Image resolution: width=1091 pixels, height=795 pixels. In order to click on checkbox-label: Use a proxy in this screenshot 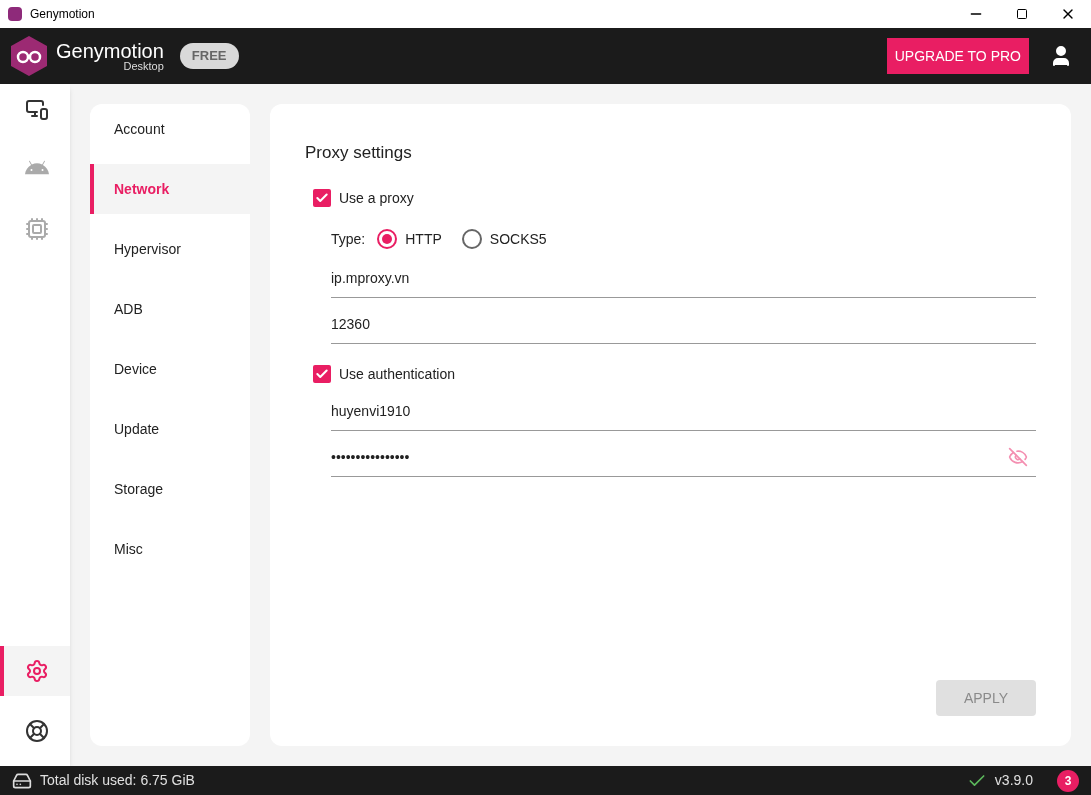, I will do `click(376, 198)`.